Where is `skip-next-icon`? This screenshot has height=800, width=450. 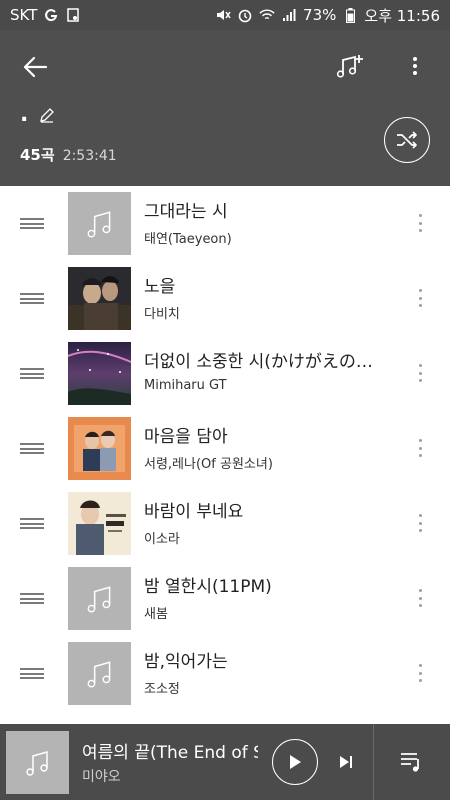 skip-next-icon is located at coordinates (346, 762).